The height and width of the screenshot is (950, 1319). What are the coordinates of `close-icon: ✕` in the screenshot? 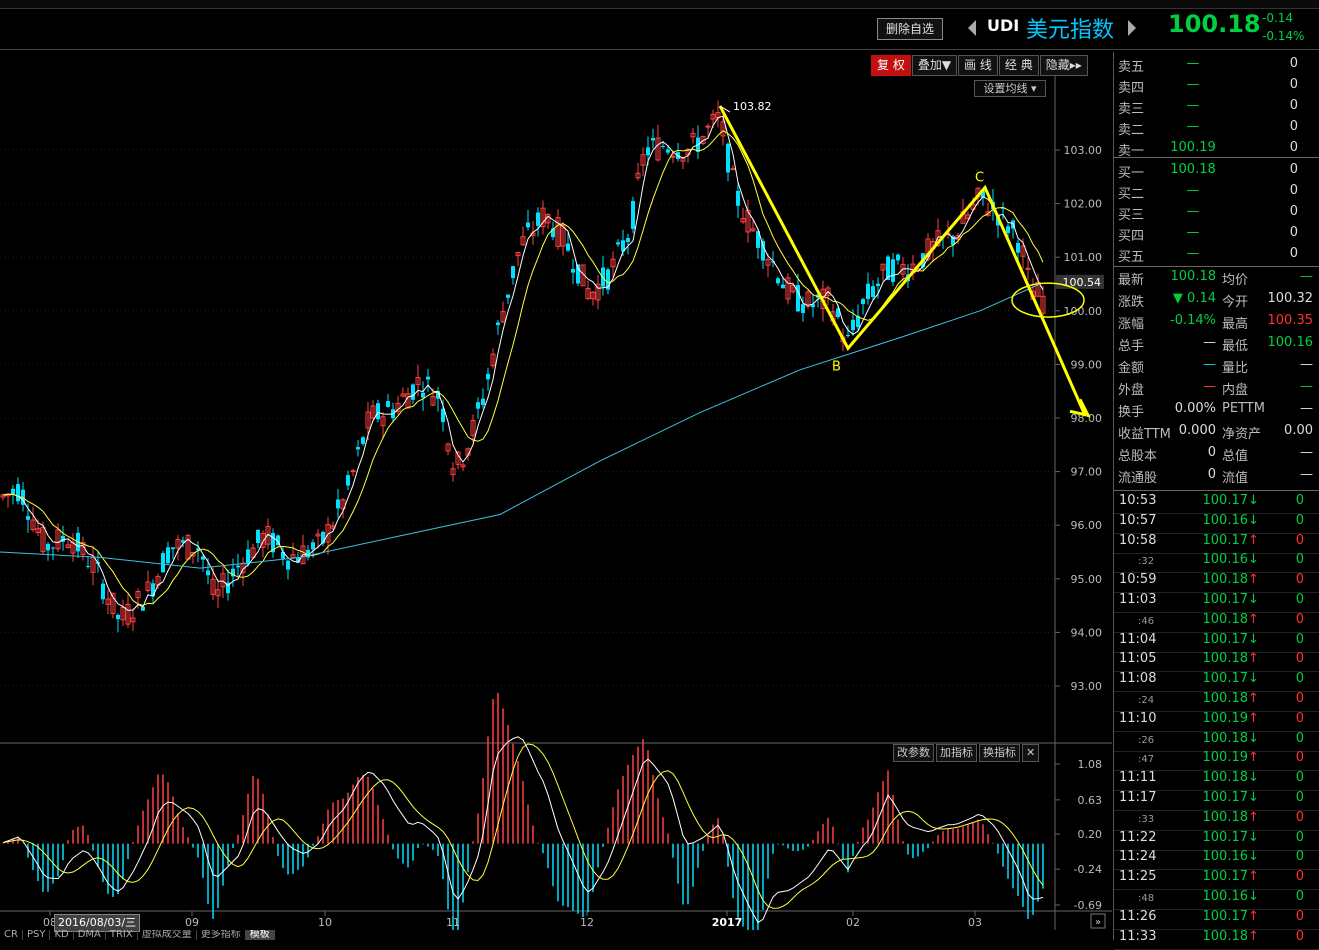 It's located at (1031, 753).